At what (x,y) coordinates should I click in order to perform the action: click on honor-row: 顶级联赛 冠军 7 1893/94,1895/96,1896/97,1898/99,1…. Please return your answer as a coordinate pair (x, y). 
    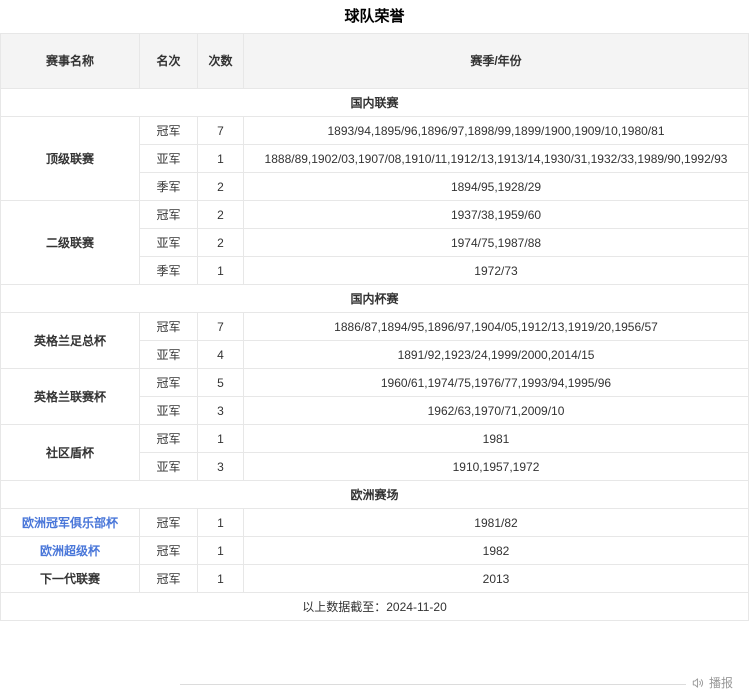
    Looking at the image, I should click on (374, 158).